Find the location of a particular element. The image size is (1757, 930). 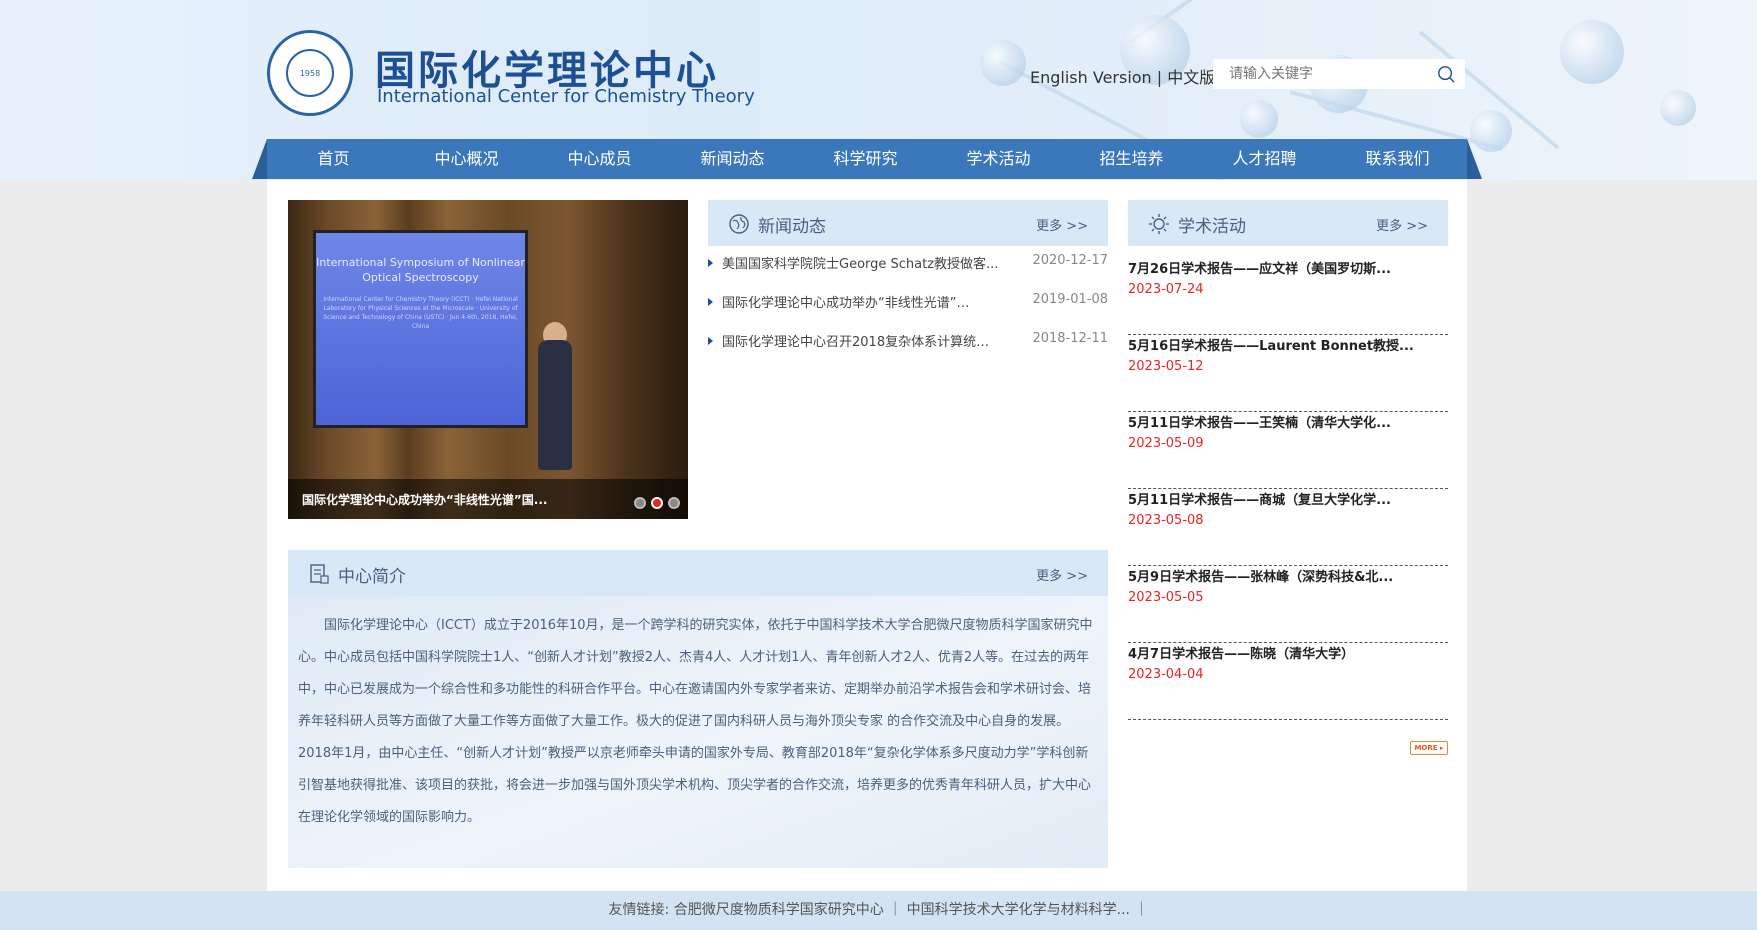

activity-title: 4月7日学术报告——陈晓（清华大学） is located at coordinates (1241, 652).